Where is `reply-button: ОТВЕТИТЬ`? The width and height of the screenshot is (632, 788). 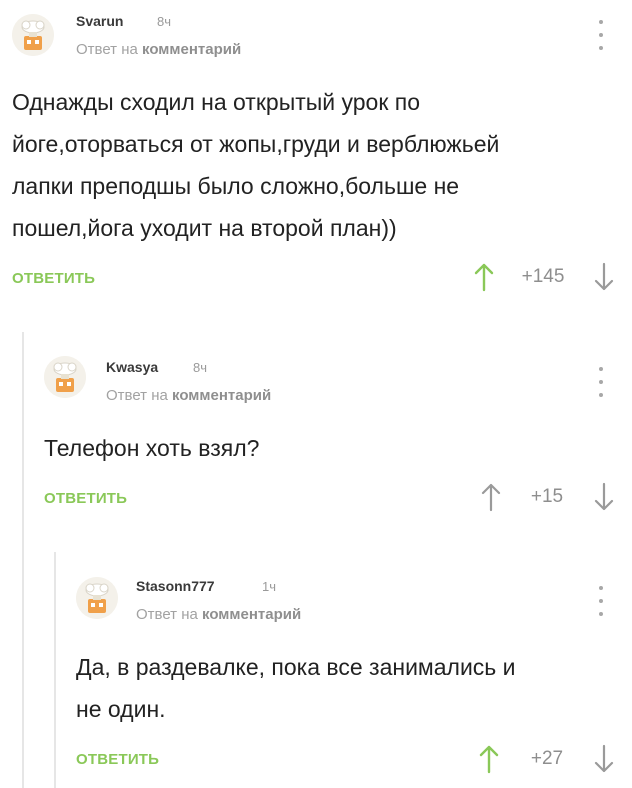 reply-button: ОТВЕТИТЬ is located at coordinates (117, 759).